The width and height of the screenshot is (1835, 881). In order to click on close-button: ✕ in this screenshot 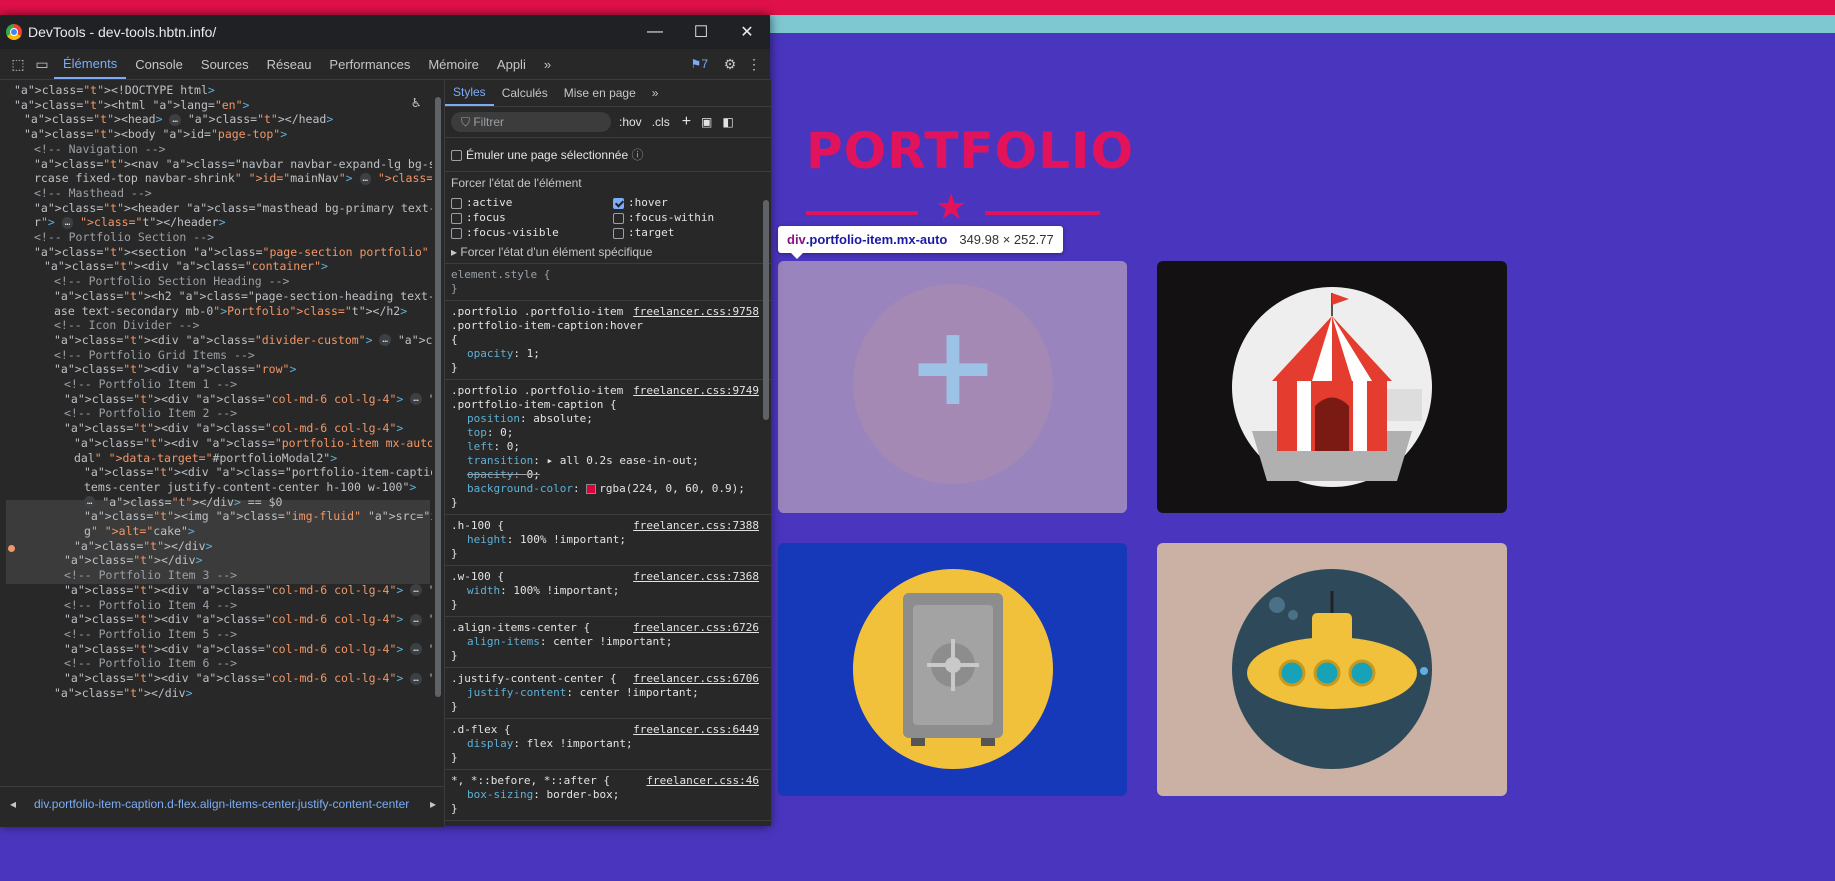, I will do `click(747, 32)`.